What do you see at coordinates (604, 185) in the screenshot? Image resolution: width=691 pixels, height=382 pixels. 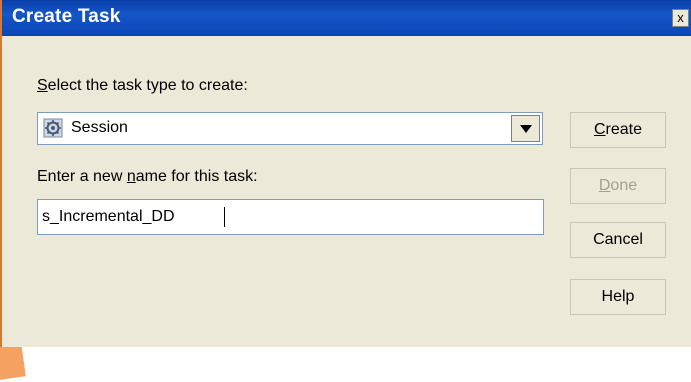 I see `done-button-accelerator: D` at bounding box center [604, 185].